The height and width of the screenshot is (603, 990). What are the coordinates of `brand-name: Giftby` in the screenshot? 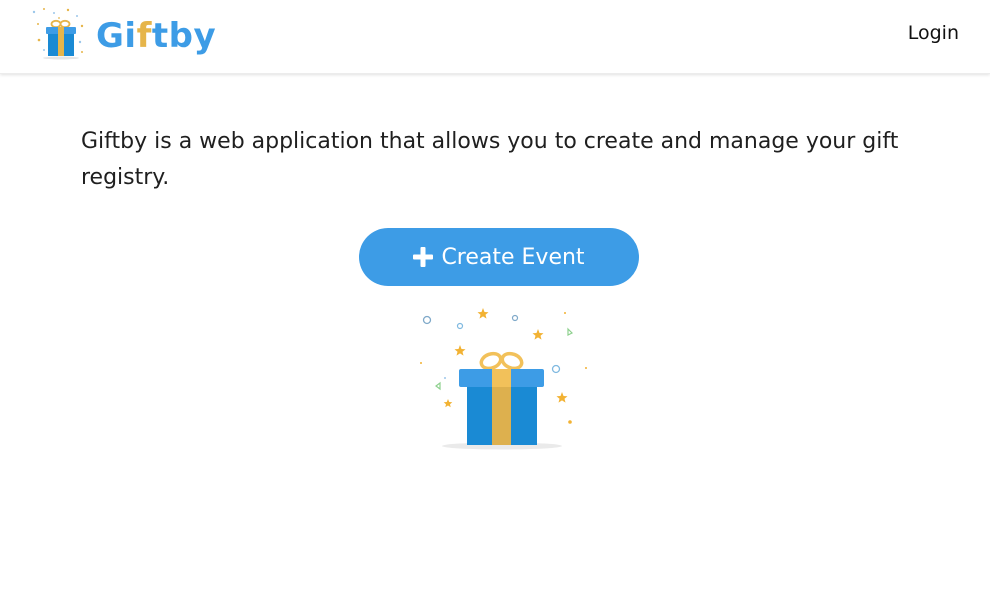 It's located at (156, 36).